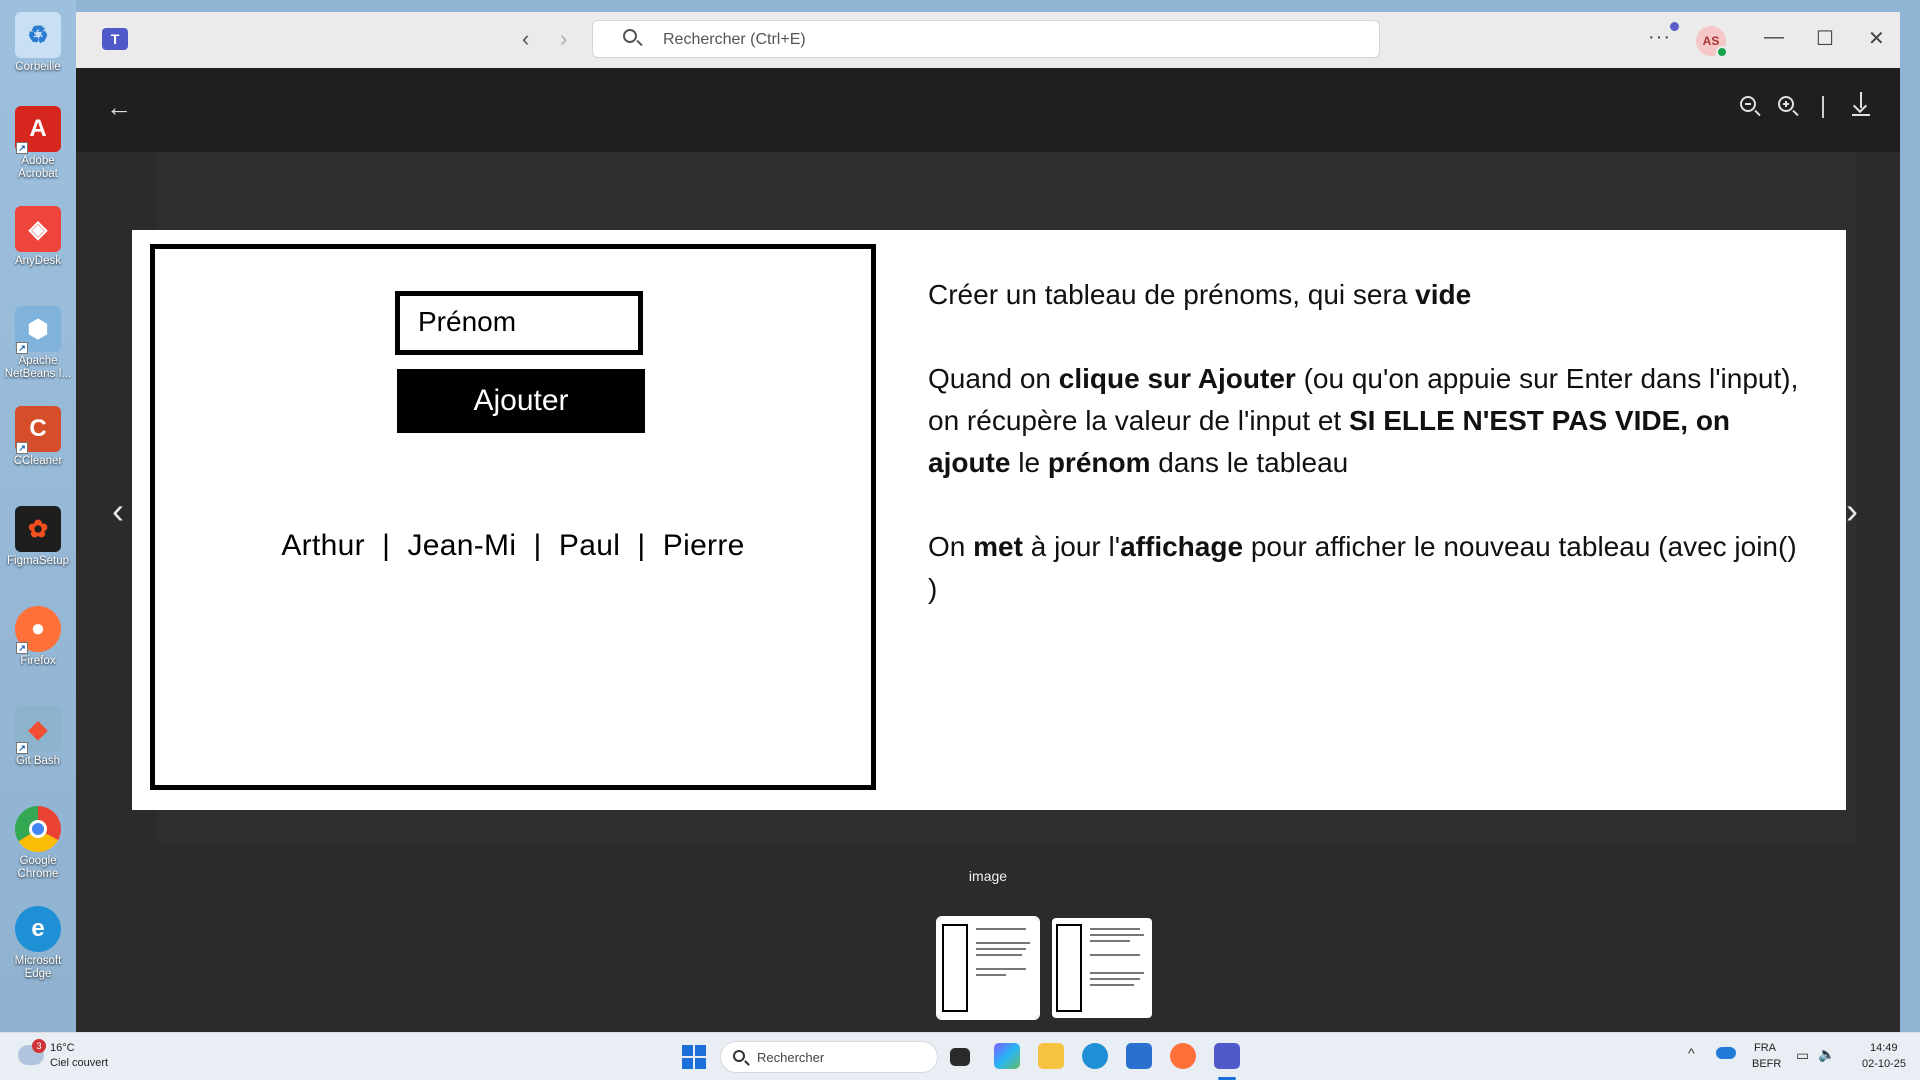 Image resolution: width=1920 pixels, height=1080 pixels. What do you see at coordinates (1884, 1064) in the screenshot?
I see `clock-date: 02-10-25` at bounding box center [1884, 1064].